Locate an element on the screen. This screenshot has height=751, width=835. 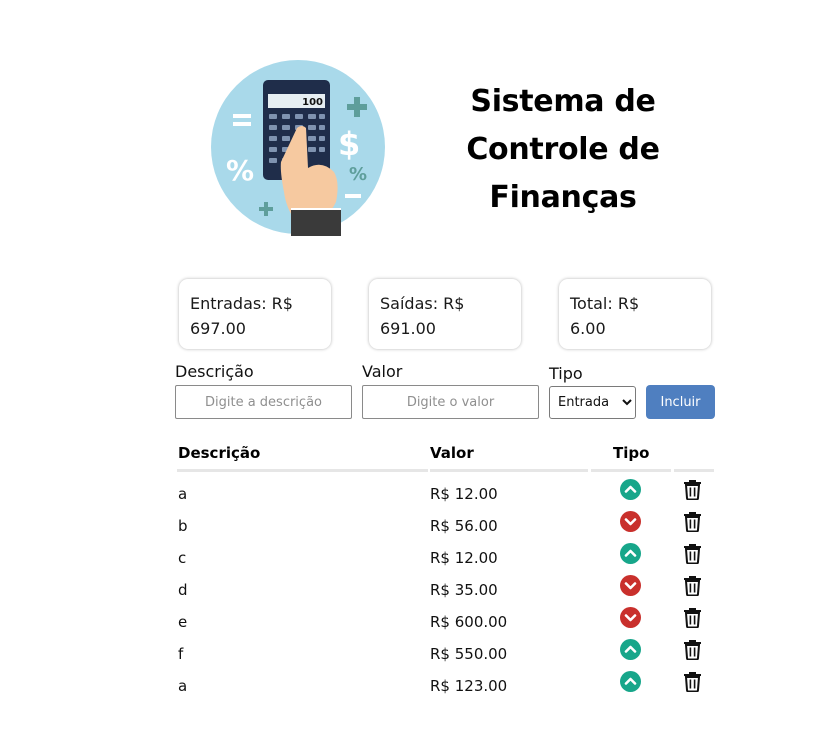
table-row: a R$ 12.00 is located at coordinates (417, 495).